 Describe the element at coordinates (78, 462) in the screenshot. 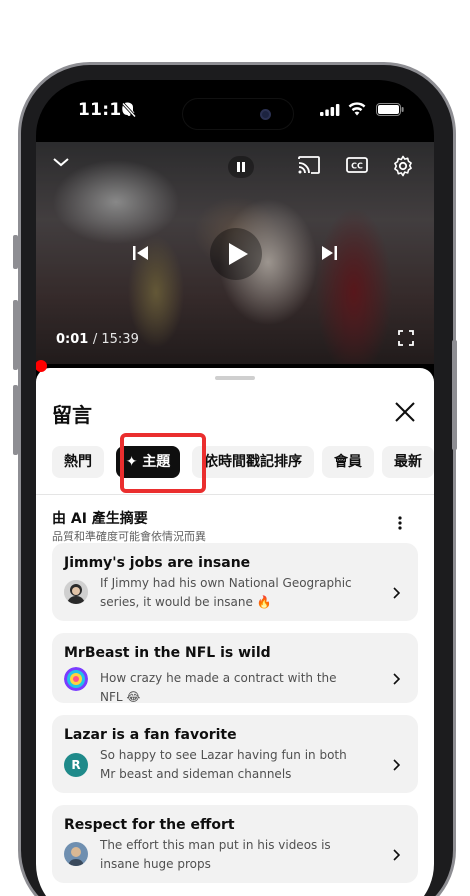

I see `chip-top: 熱門` at that location.